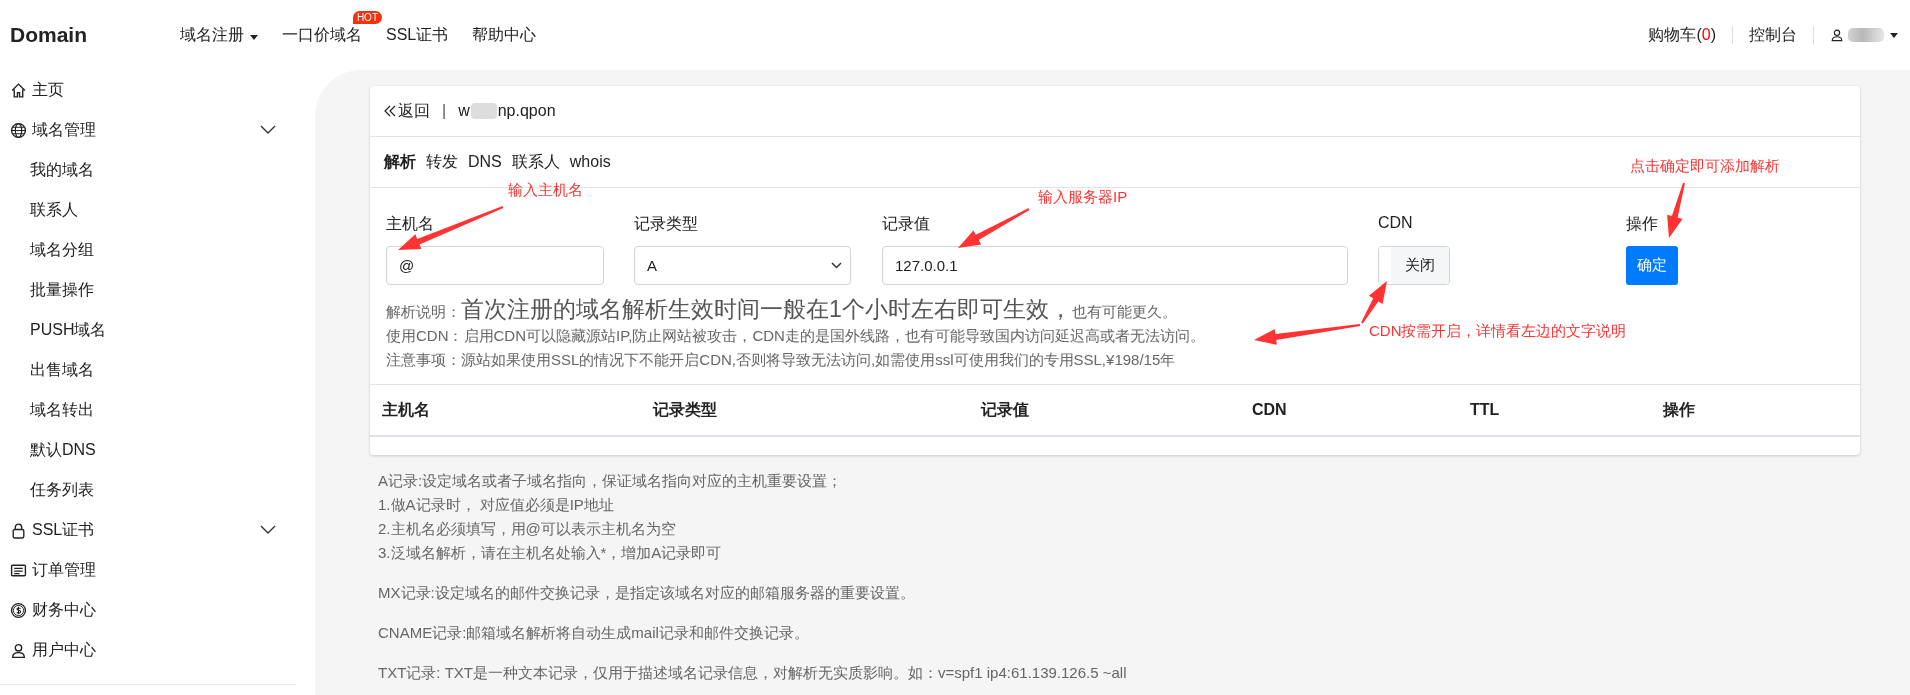 The height and width of the screenshot is (695, 1910). Describe the element at coordinates (1485, 410) in the screenshot. I see `column-header: TTL` at that location.